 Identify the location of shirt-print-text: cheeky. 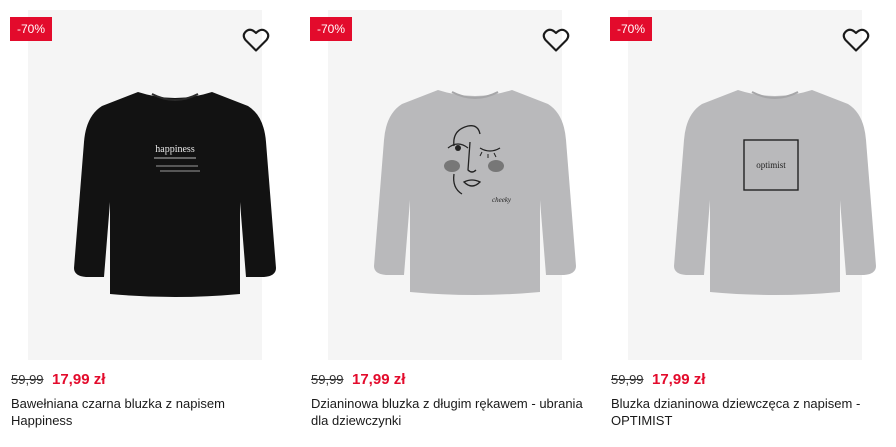
(502, 200).